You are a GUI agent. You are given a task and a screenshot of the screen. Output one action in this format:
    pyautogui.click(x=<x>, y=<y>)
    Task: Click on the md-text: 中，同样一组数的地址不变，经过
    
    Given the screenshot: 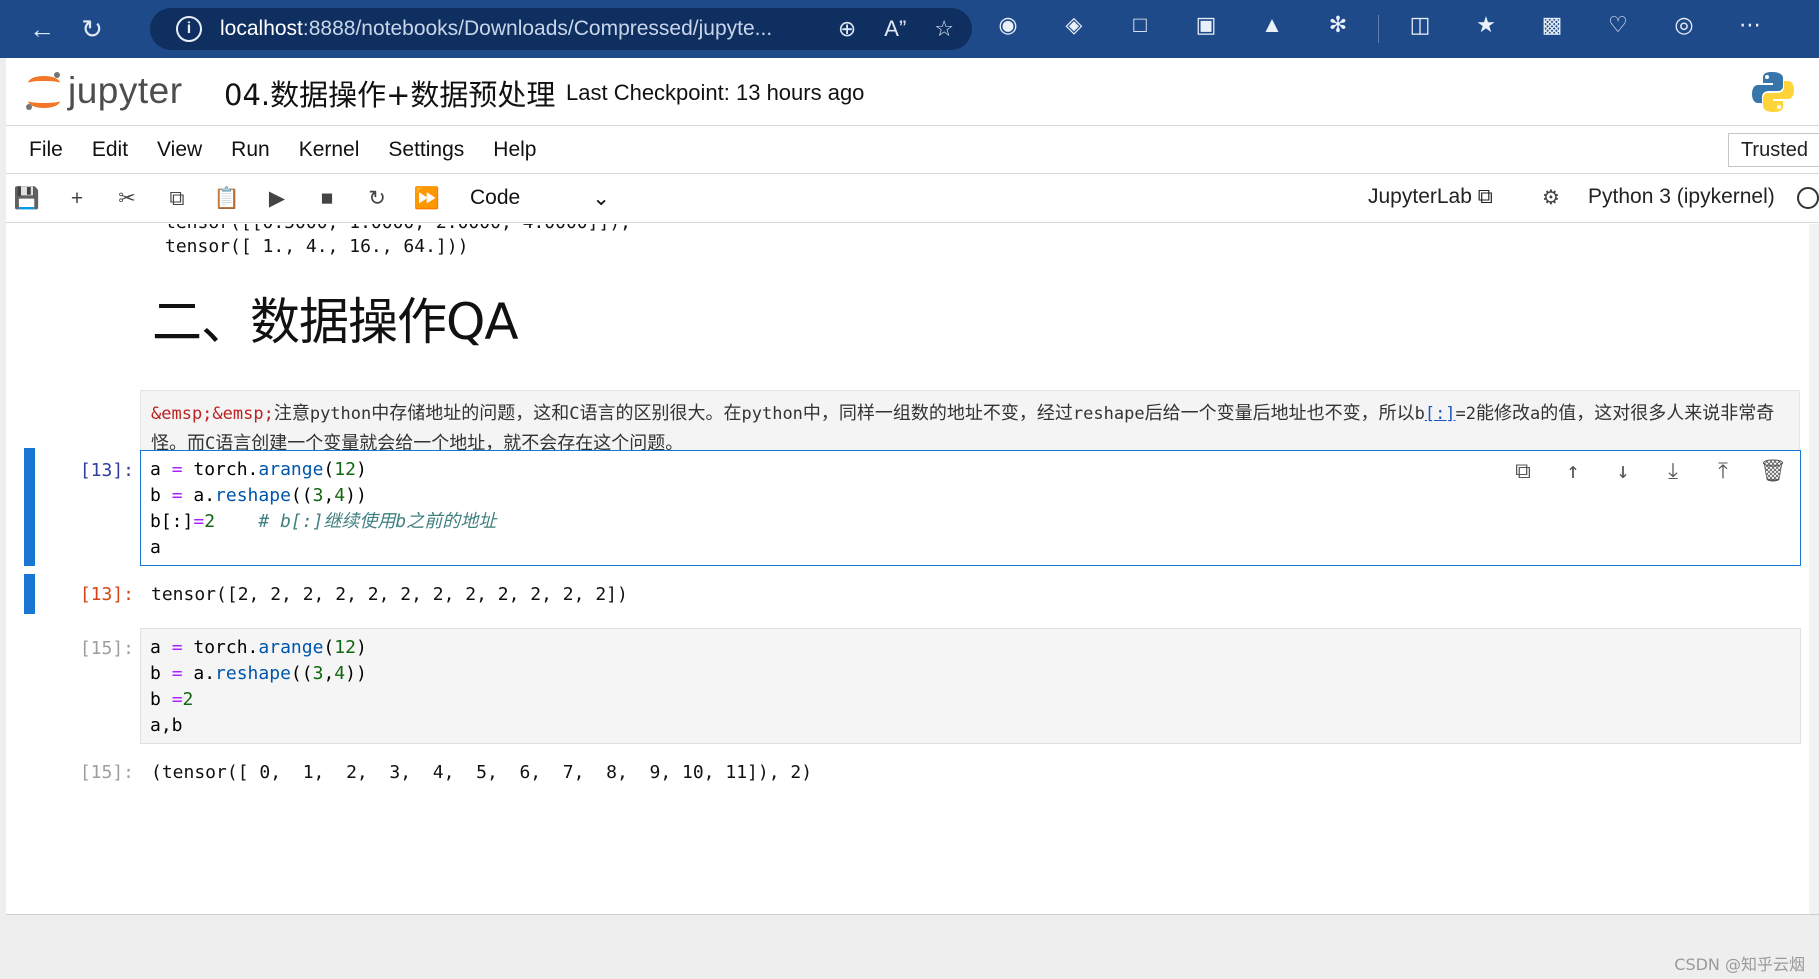 What is the action you would take?
    pyautogui.click(x=937, y=413)
    